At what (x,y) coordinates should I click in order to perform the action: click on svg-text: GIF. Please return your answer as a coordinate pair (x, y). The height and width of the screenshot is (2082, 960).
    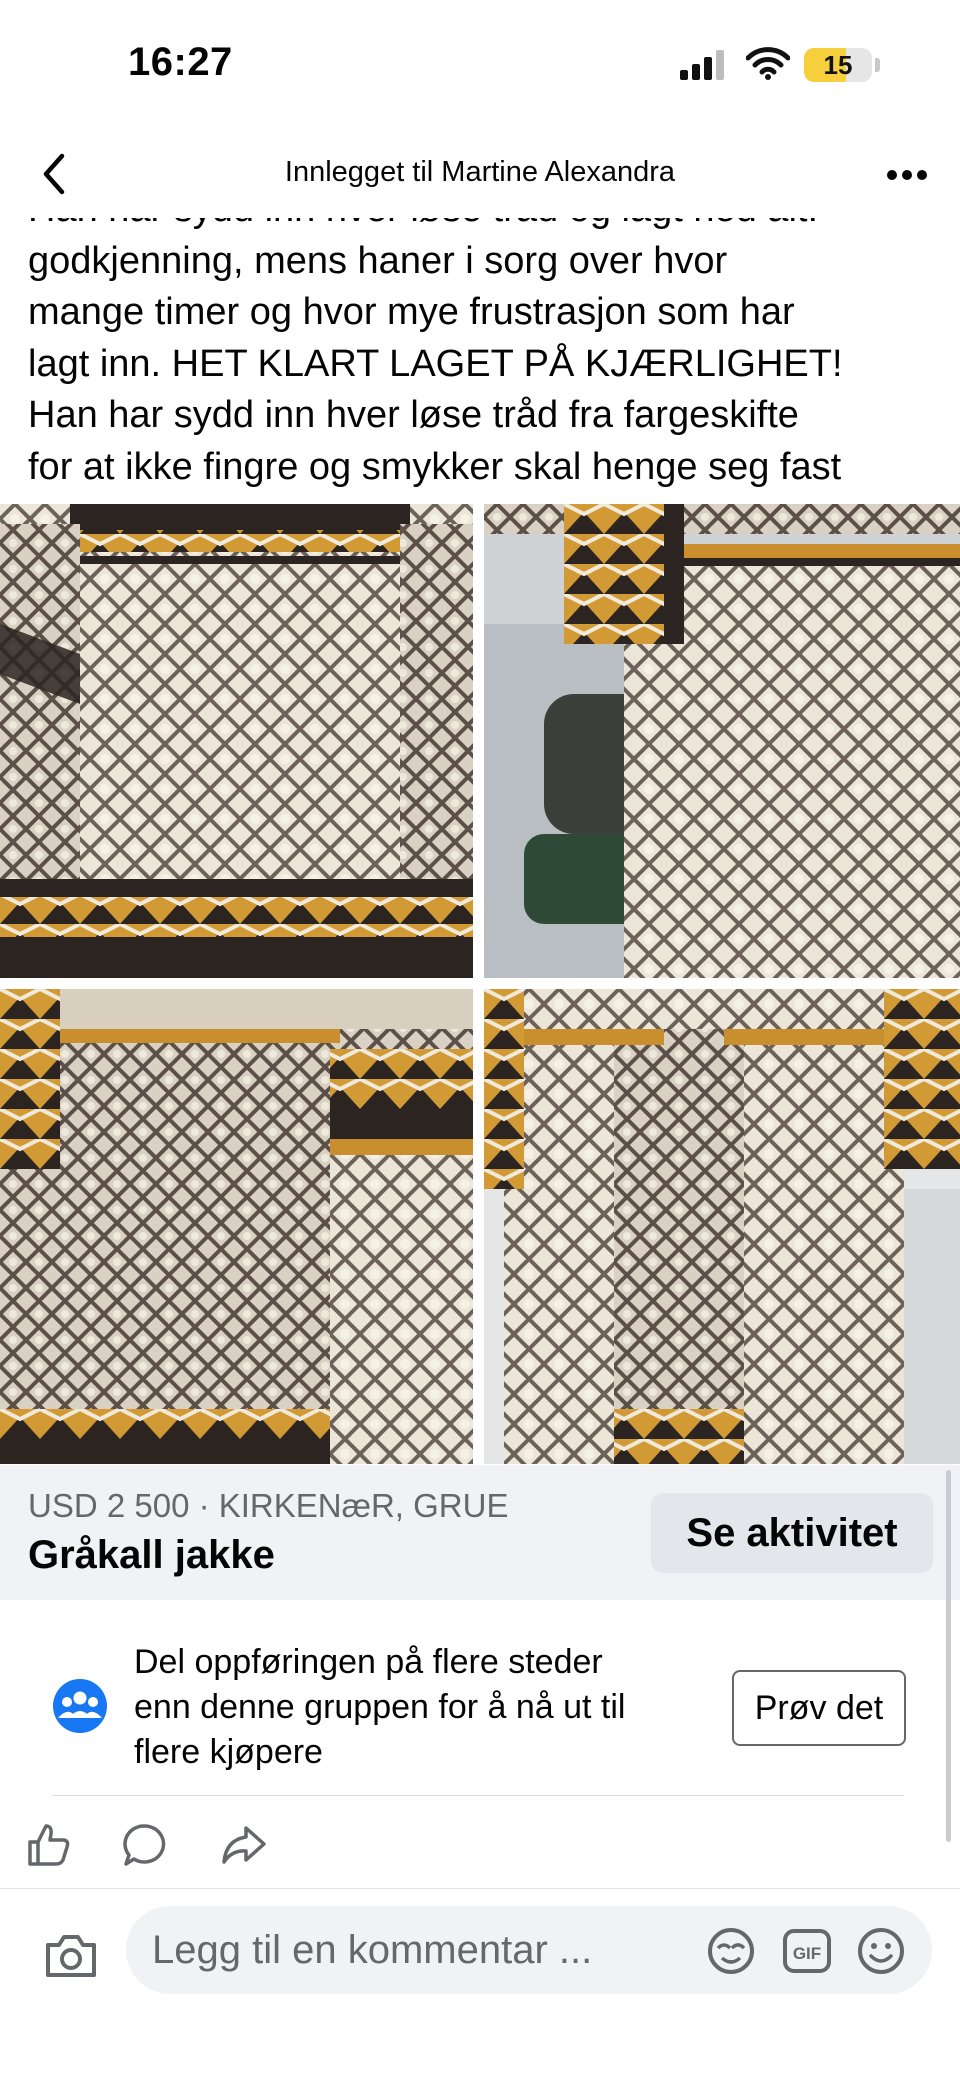
    Looking at the image, I should click on (807, 1953).